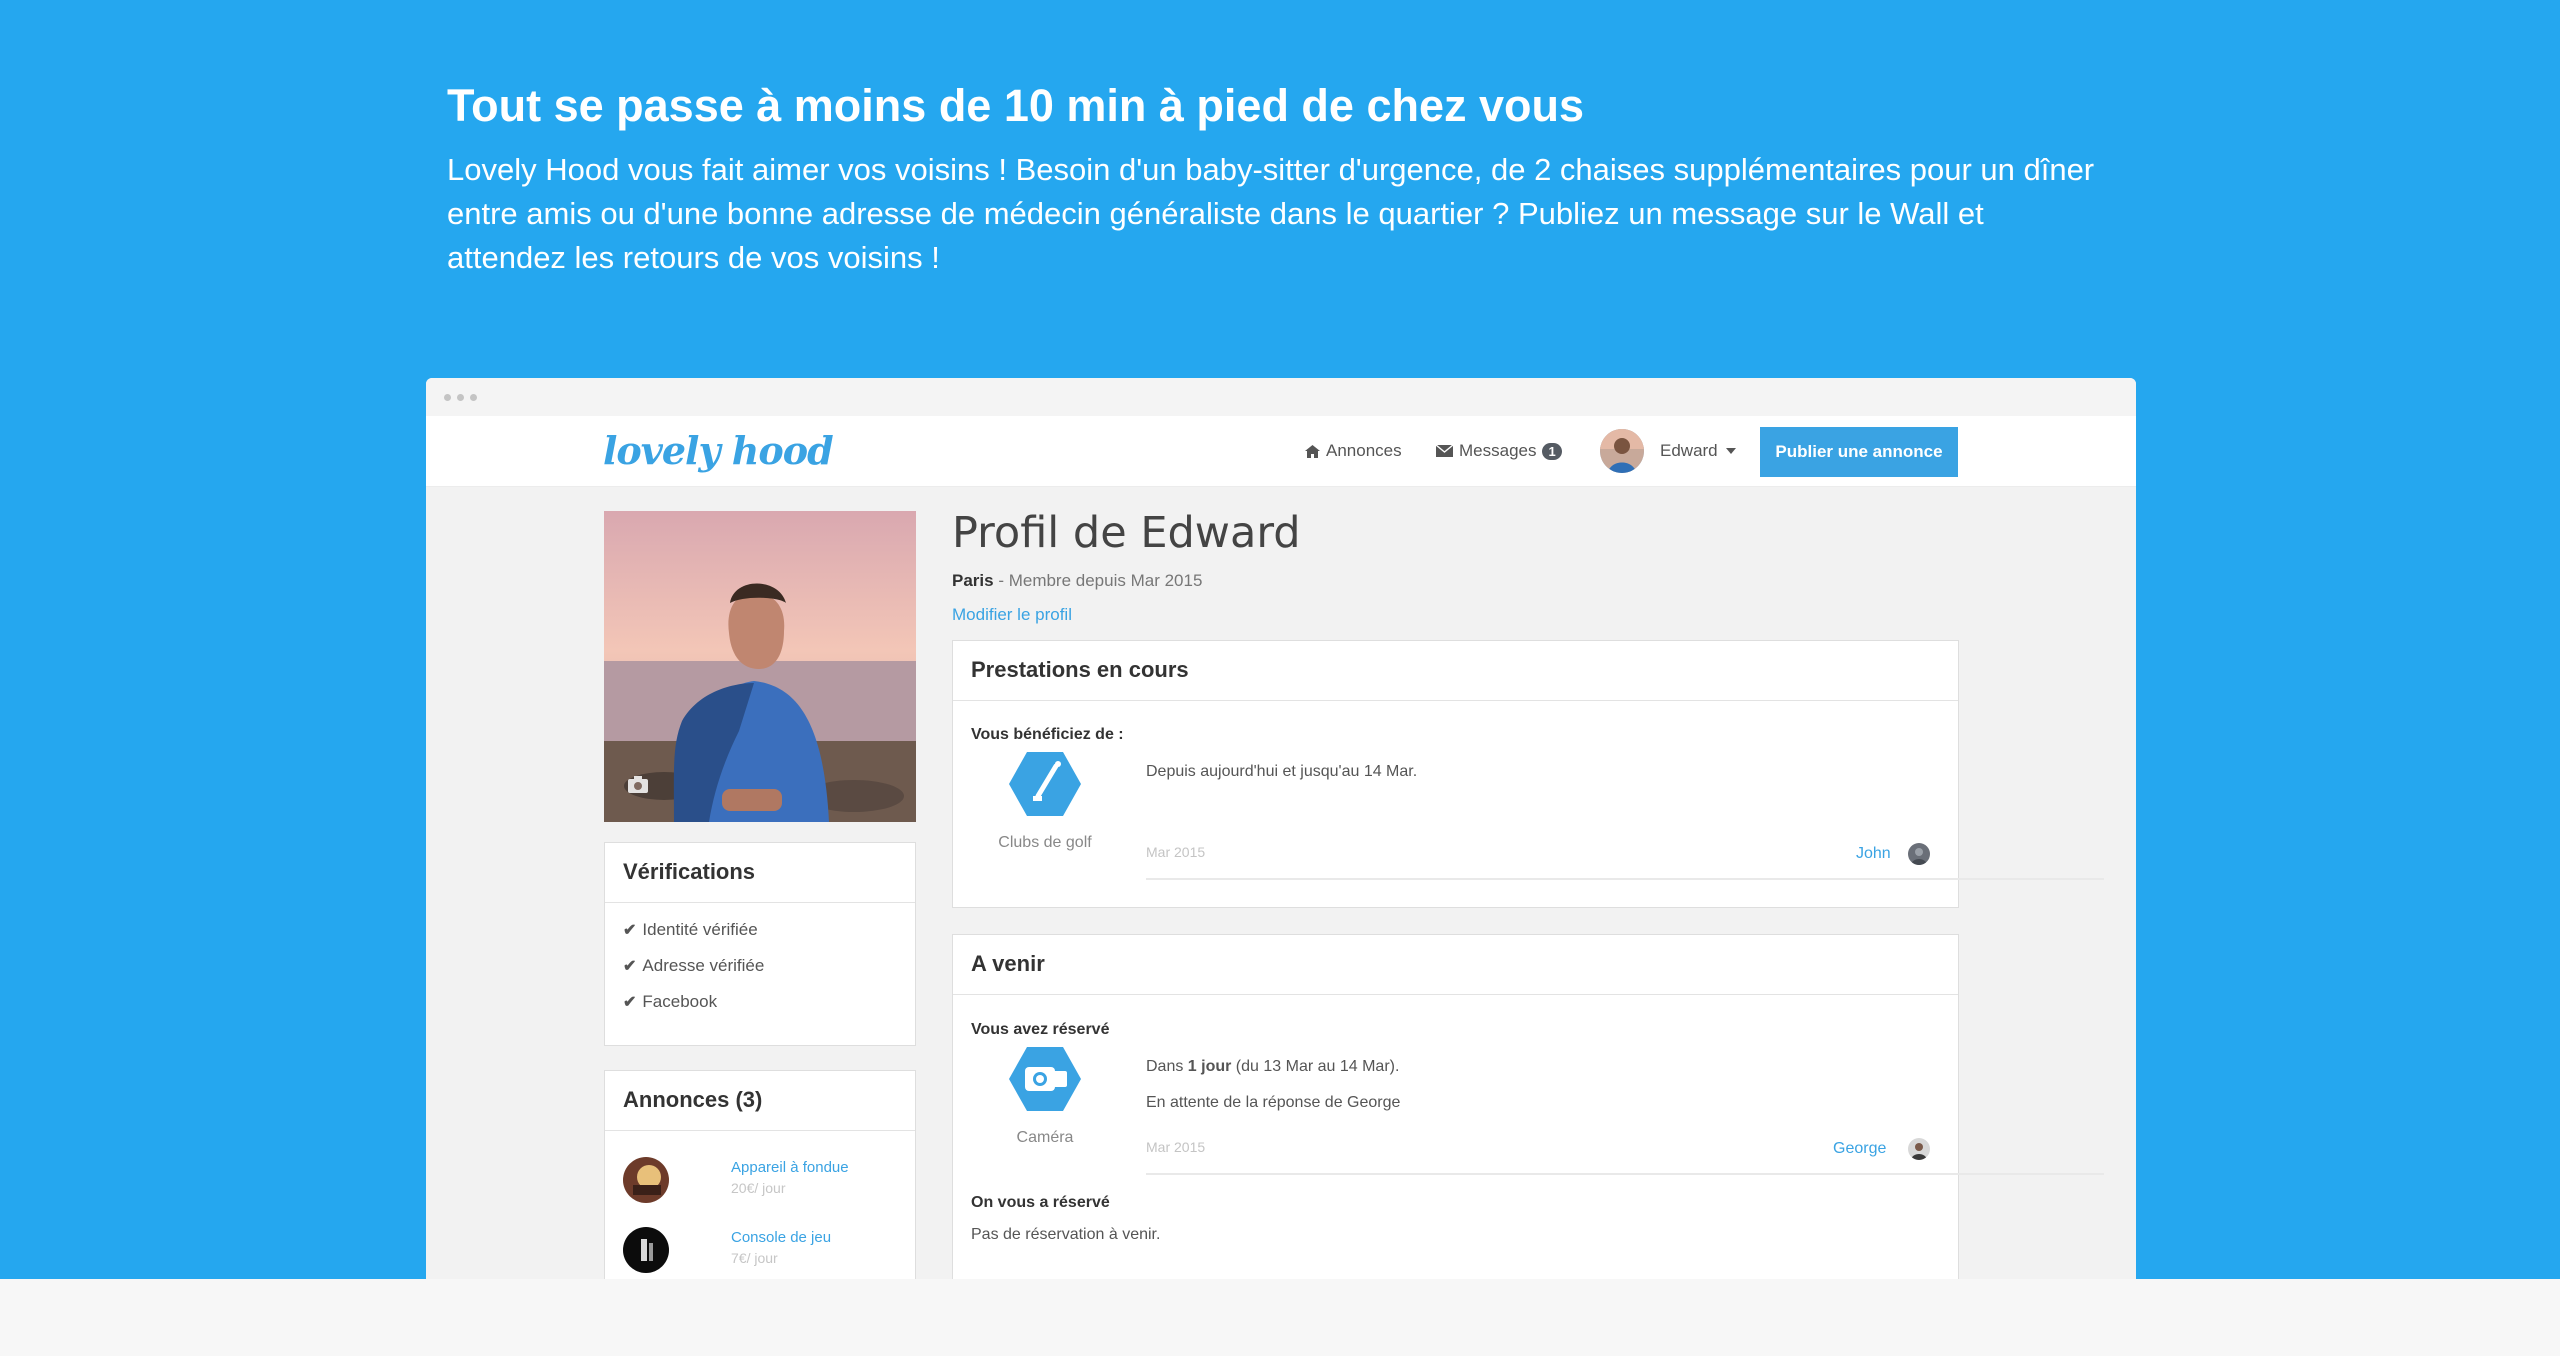  I want to click on reservation-date: Mar 2015, so click(1176, 1147).